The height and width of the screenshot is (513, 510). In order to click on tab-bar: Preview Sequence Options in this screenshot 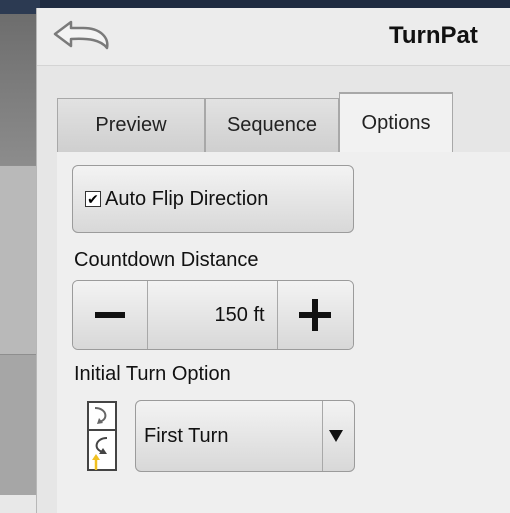, I will do `click(283, 122)`.